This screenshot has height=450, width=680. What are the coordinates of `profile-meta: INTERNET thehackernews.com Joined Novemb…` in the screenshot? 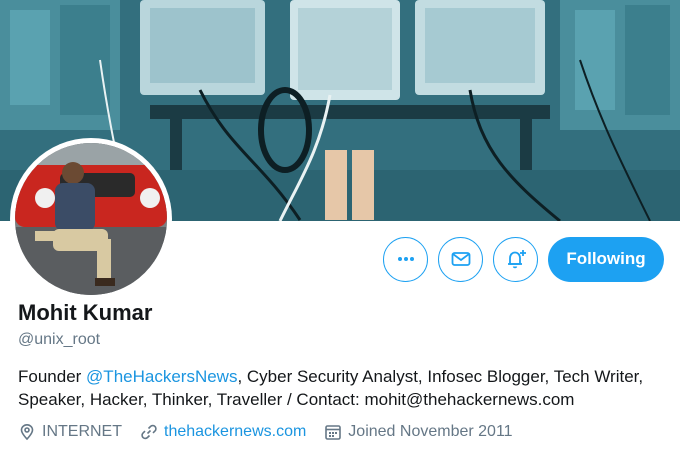 It's located at (274, 432).